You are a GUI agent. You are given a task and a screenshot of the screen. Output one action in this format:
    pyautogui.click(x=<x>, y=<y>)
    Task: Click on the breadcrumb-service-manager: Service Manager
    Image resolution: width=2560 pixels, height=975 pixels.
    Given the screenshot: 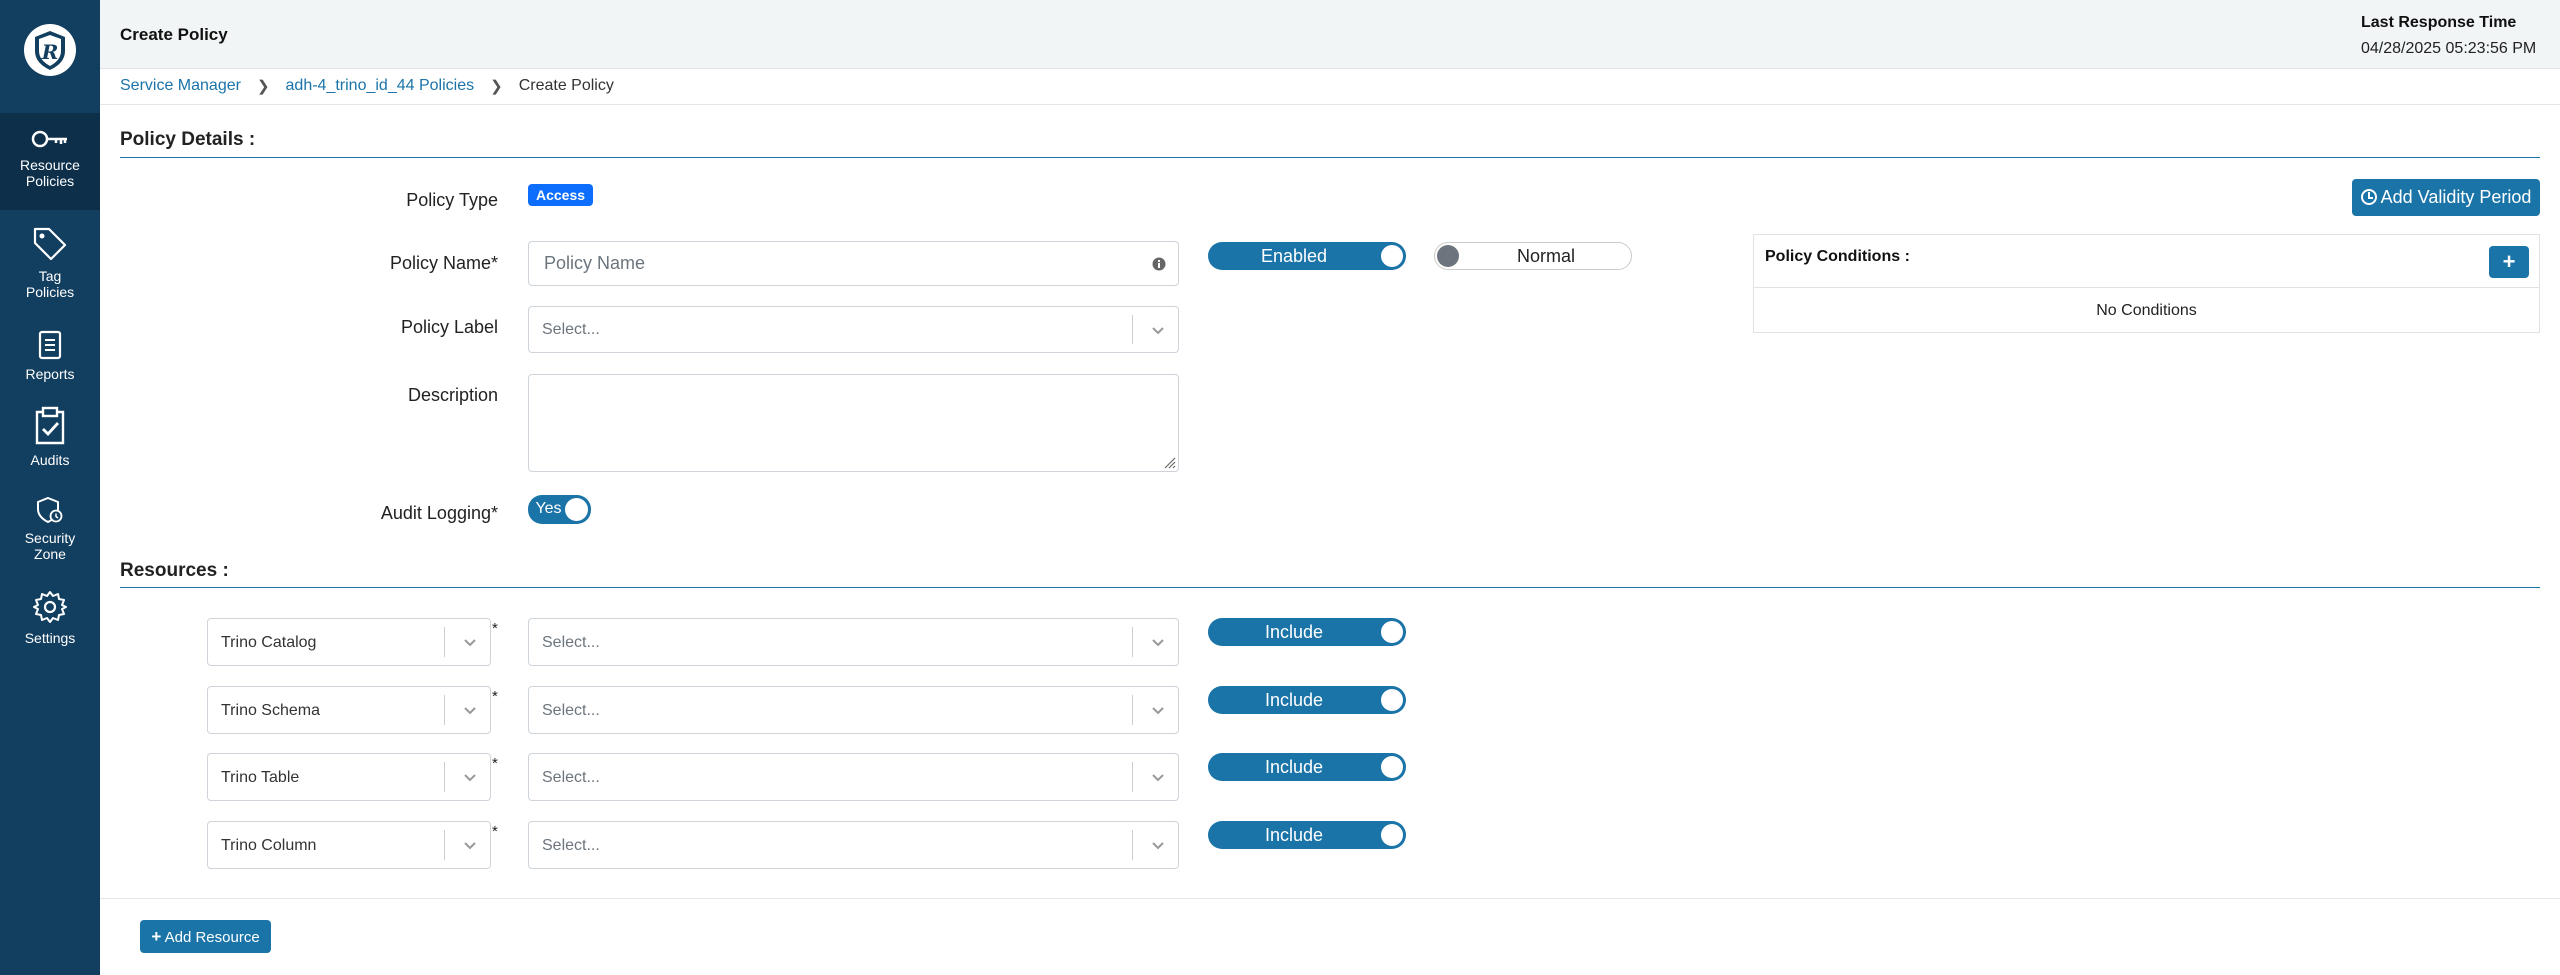 What is the action you would take?
    pyautogui.click(x=180, y=86)
    